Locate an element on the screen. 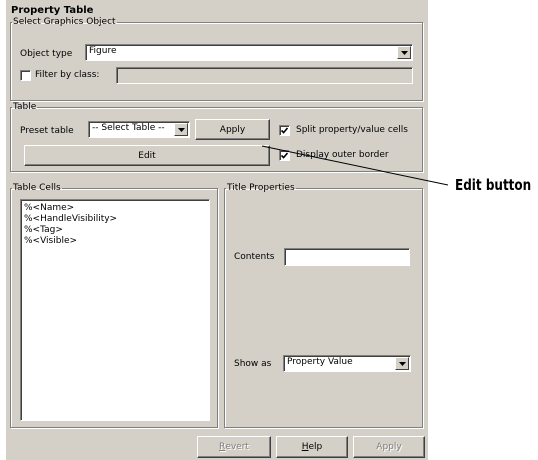 This screenshot has height=460, width=538. outer-border-checkbox is located at coordinates (284, 155).